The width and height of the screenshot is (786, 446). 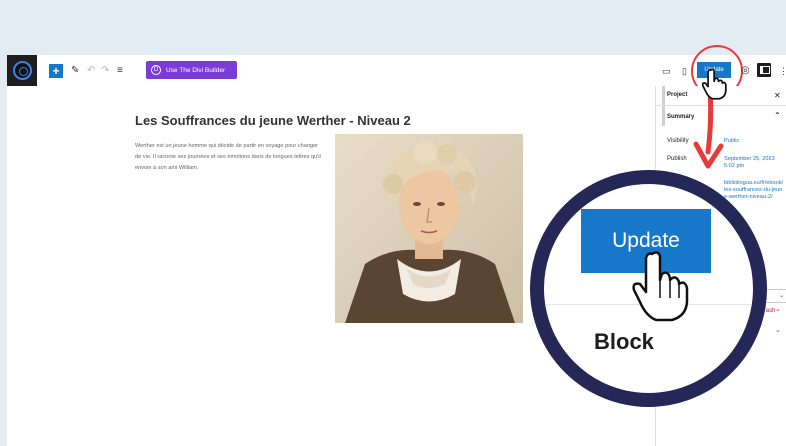 I want to click on undo-icon: ↶, so click(x=91, y=71).